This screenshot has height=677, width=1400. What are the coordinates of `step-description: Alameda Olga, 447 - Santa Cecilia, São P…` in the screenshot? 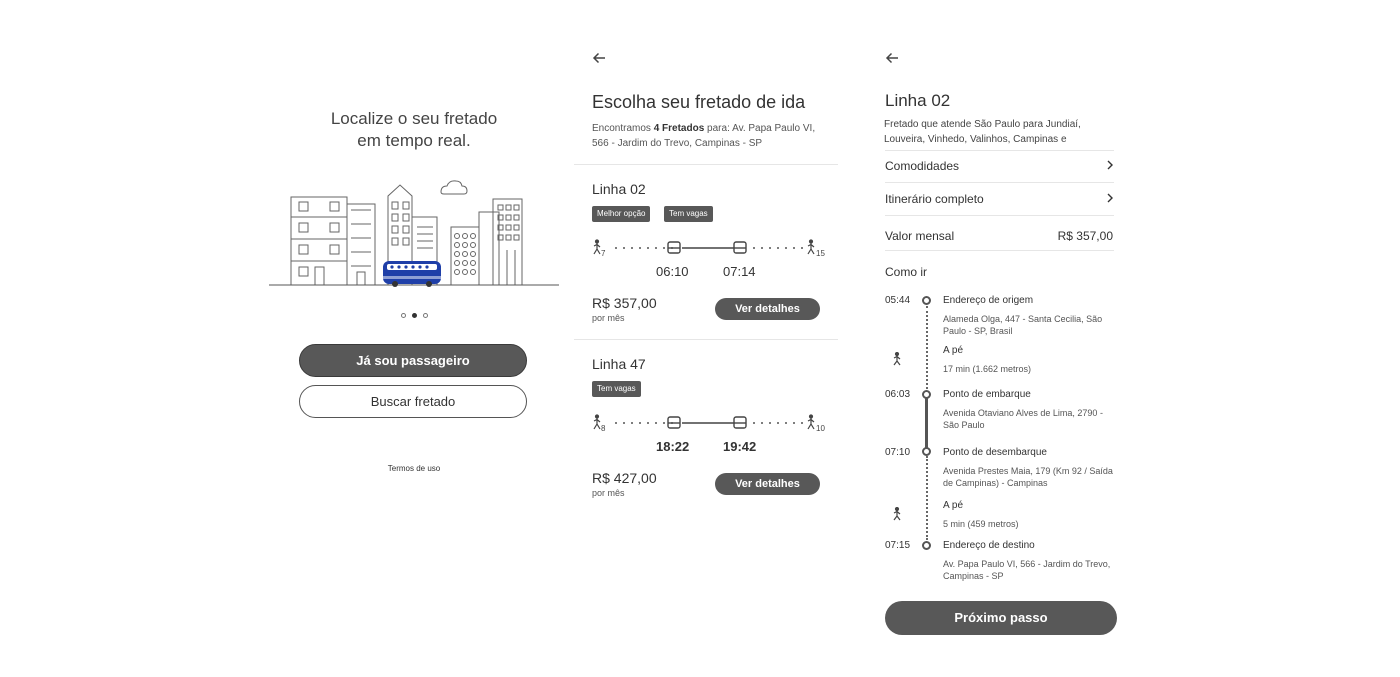 It's located at (1023, 325).